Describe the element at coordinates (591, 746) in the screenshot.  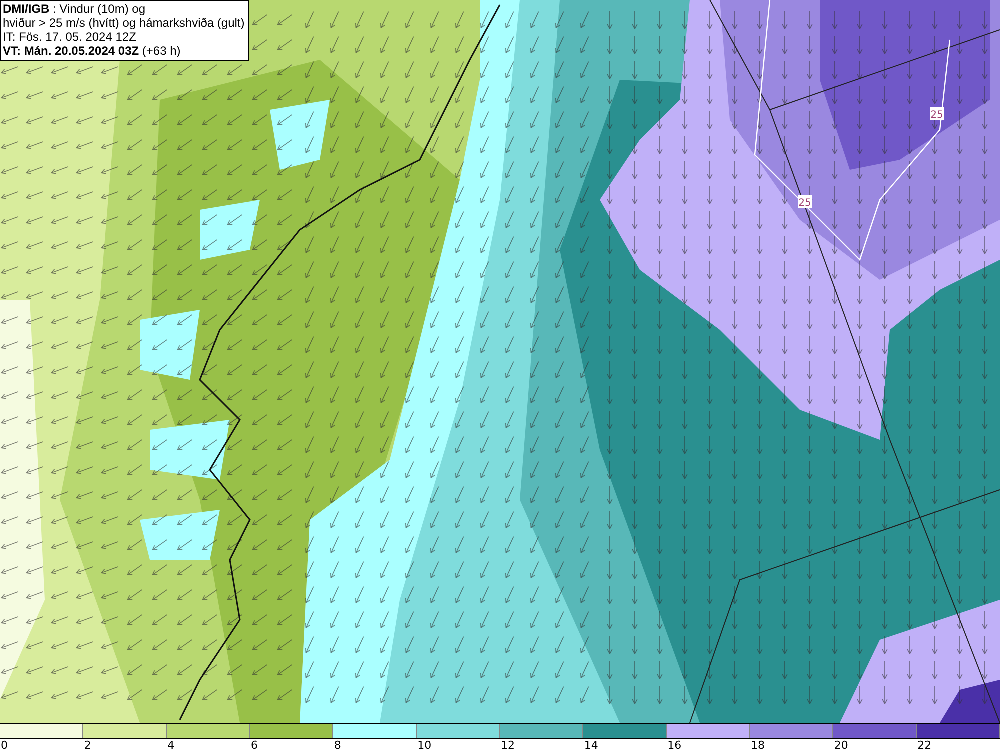
I see `scale-tick: 14` at that location.